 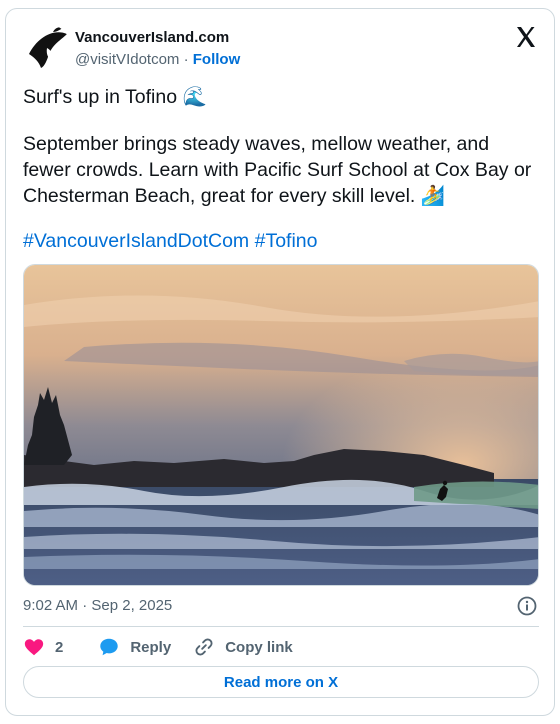 What do you see at coordinates (194, 97) in the screenshot?
I see `wave-emoji: 🌊` at bounding box center [194, 97].